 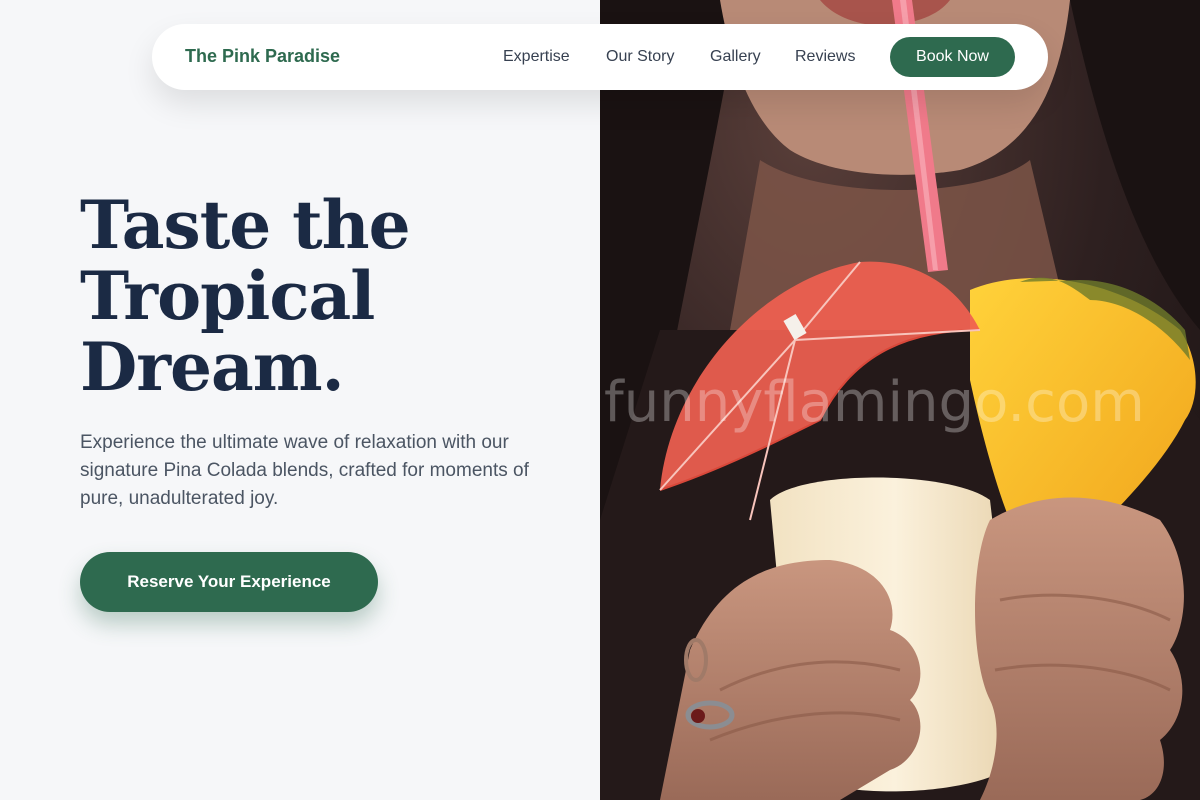 I want to click on headline-line-3: Dream., so click(x=212, y=367).